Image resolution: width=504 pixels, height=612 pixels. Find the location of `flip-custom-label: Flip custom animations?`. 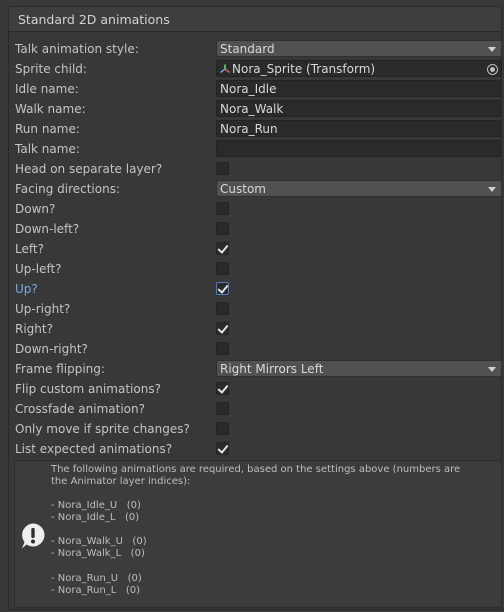

flip-custom-label: Flip custom animations? is located at coordinates (88, 389).